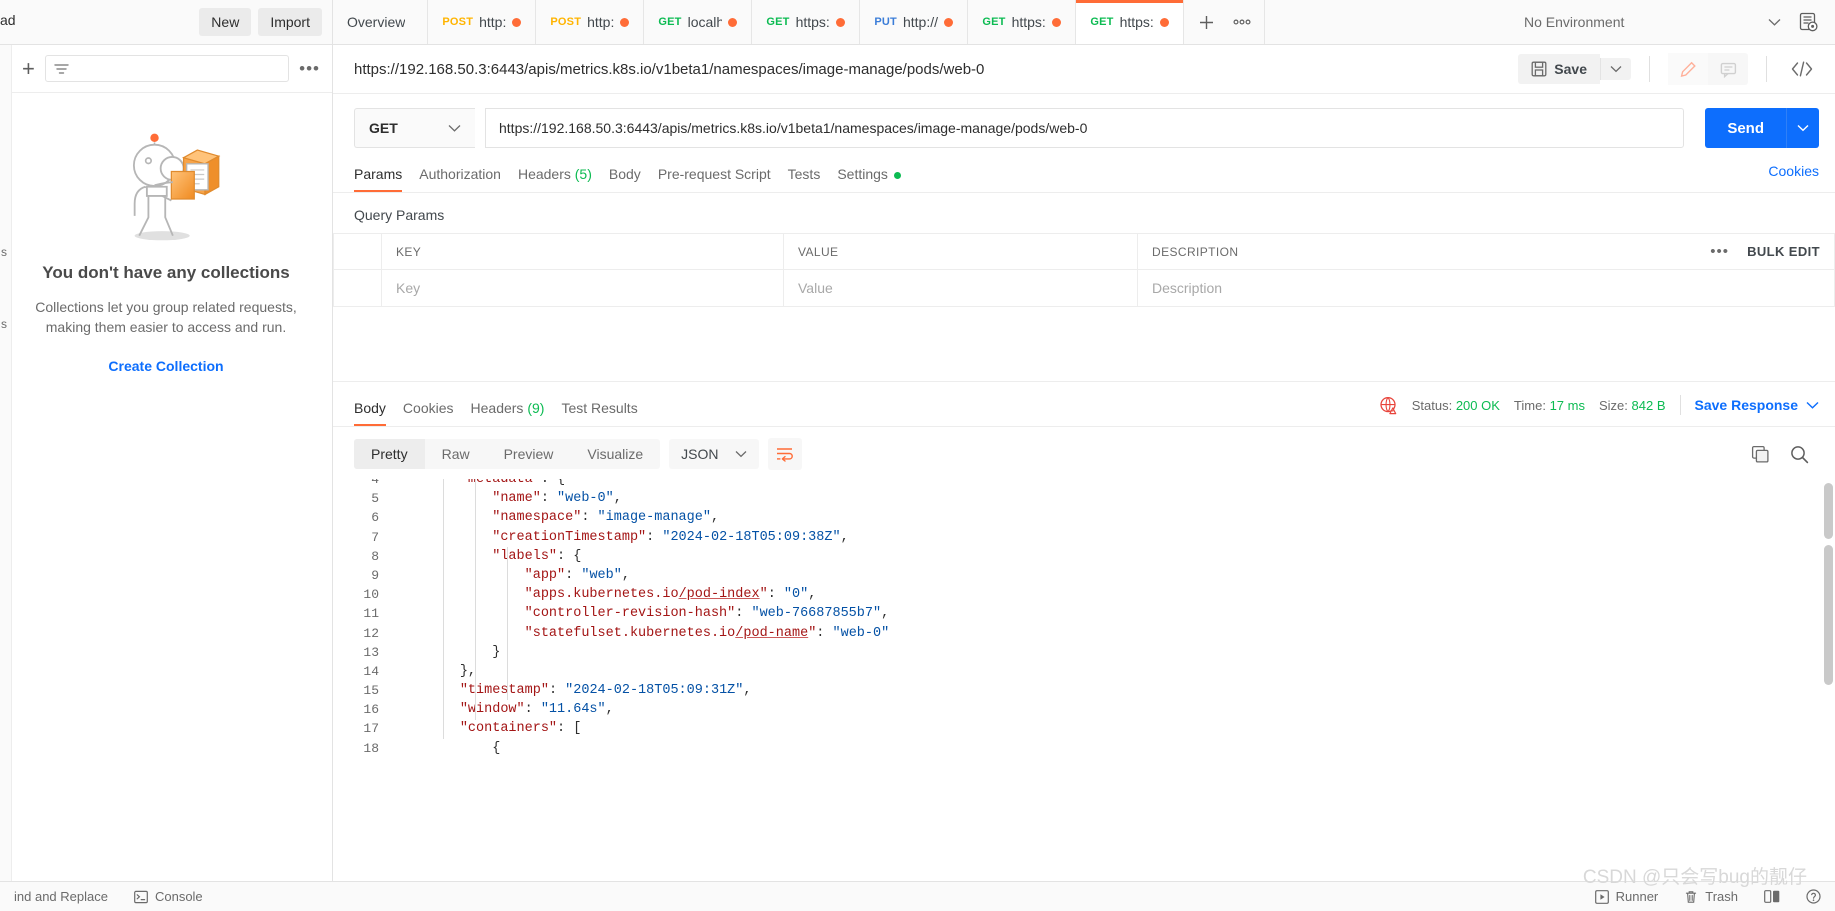  Describe the element at coordinates (167, 68) in the screenshot. I see `filter-input` at that location.